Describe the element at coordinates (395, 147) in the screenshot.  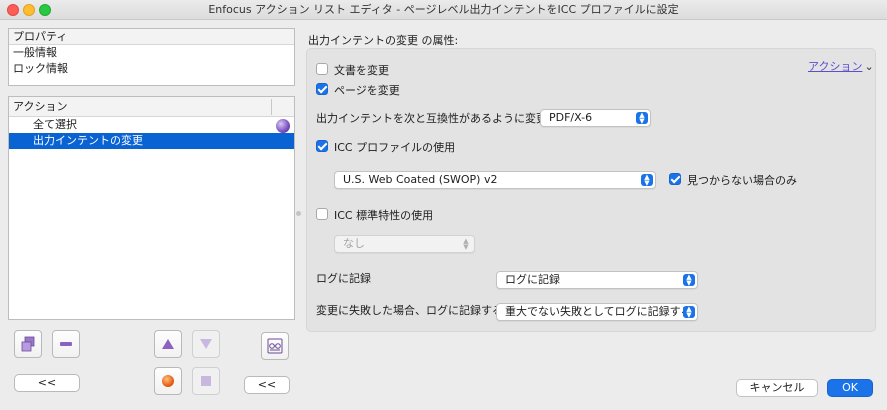
I see `use-icc-label: ICC プロファイルの使用` at that location.